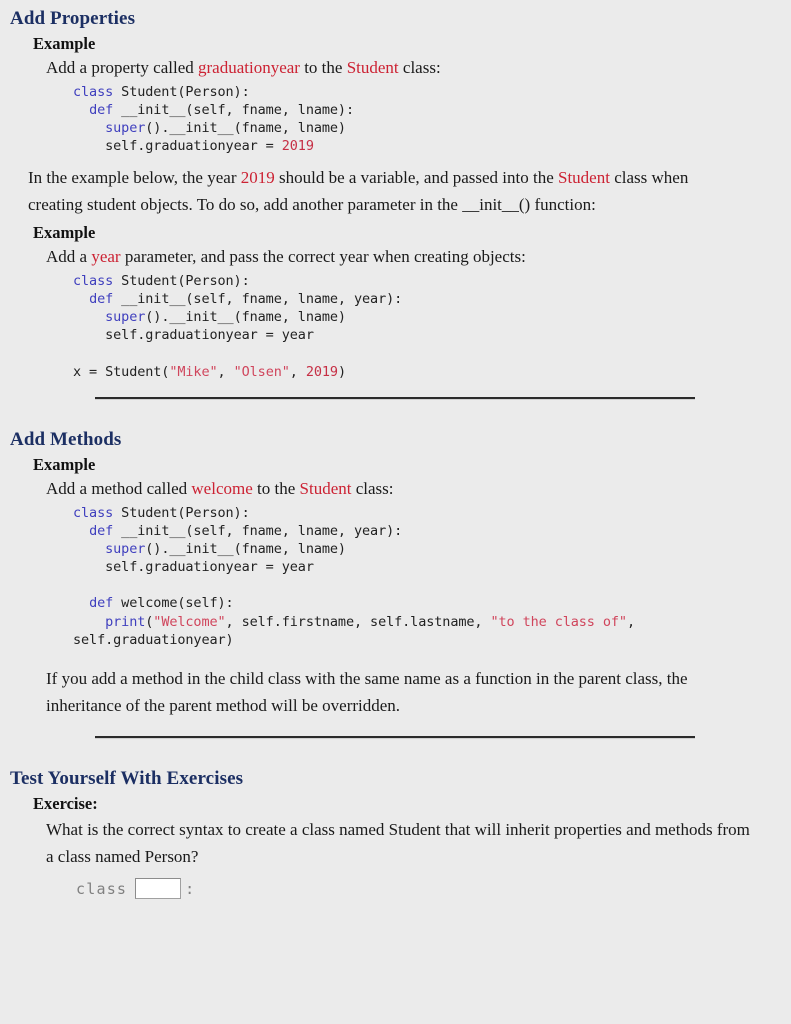  Describe the element at coordinates (64, 43) in the screenshot. I see `example-label-properties: Example` at that location.